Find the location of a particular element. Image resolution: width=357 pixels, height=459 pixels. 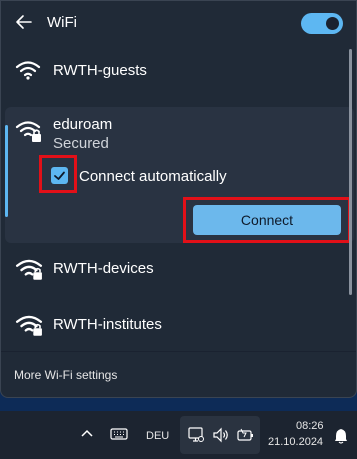

scrollbar is located at coordinates (350, 172).